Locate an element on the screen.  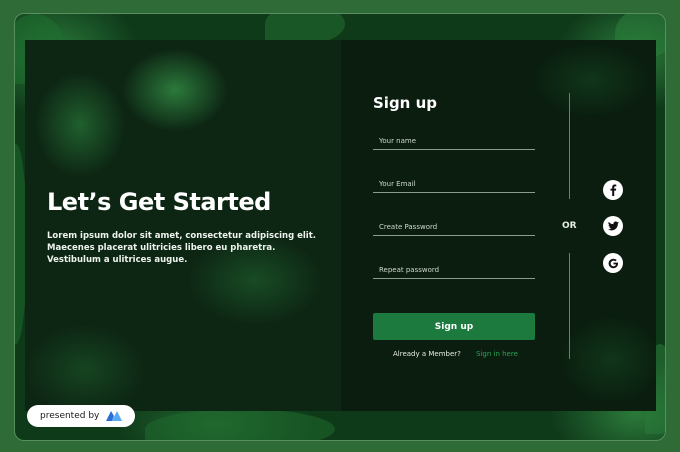
brand-logo-icon is located at coordinates (114, 416).